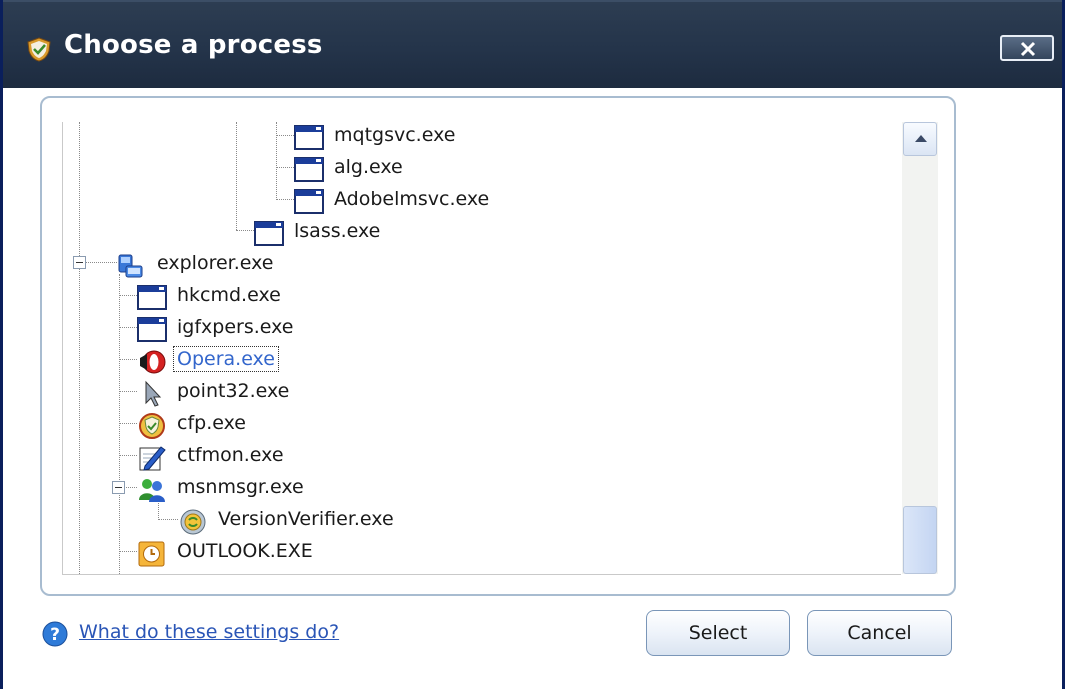  Describe the element at coordinates (920, 540) in the screenshot. I see `scroll-thumb` at that location.